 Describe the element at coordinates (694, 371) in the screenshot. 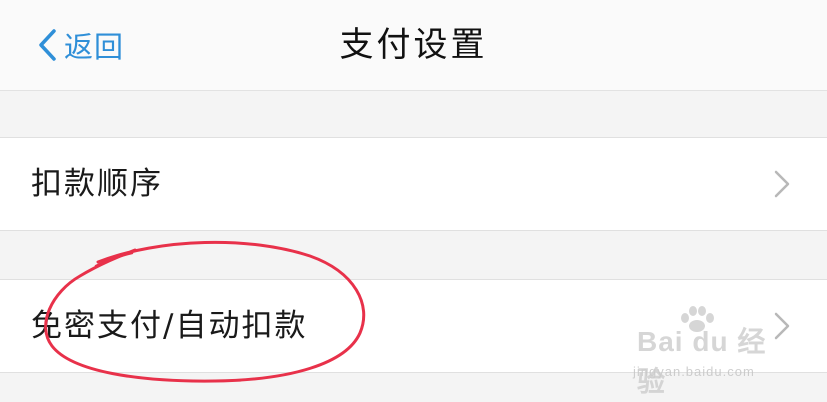

I see `watermark-url: jingyan.baidu.com` at that location.